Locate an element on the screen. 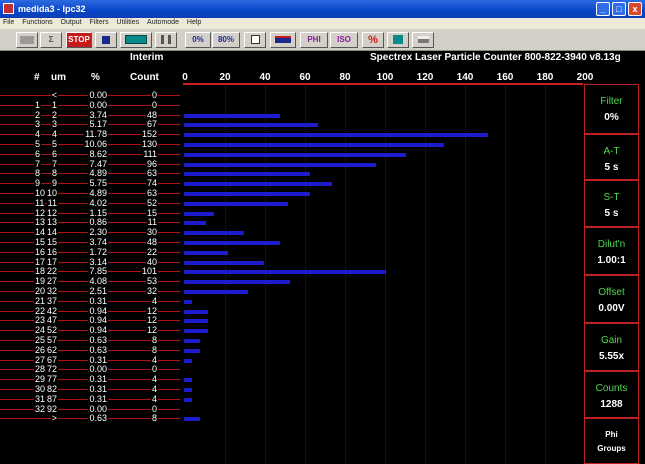 Image resolution: width=645 pixels, height=464 pixels. at-label: A-T is located at coordinates (611, 151).